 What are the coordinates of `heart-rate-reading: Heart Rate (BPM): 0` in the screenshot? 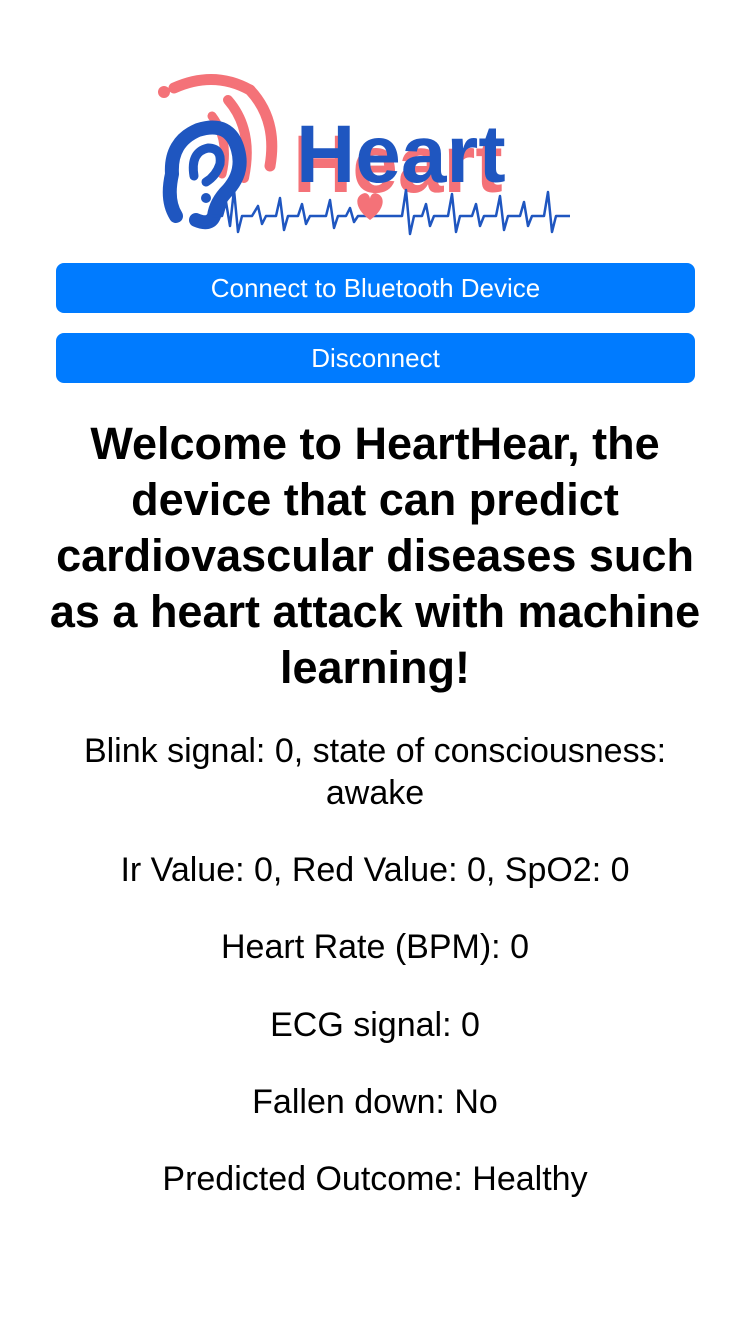 It's located at (375, 947).